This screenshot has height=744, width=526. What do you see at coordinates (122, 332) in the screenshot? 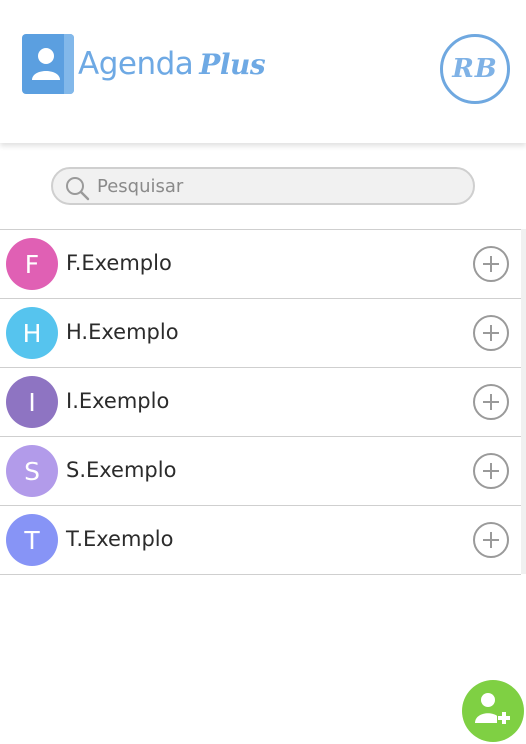
I see `contact-name: H.Exemplo` at bounding box center [122, 332].